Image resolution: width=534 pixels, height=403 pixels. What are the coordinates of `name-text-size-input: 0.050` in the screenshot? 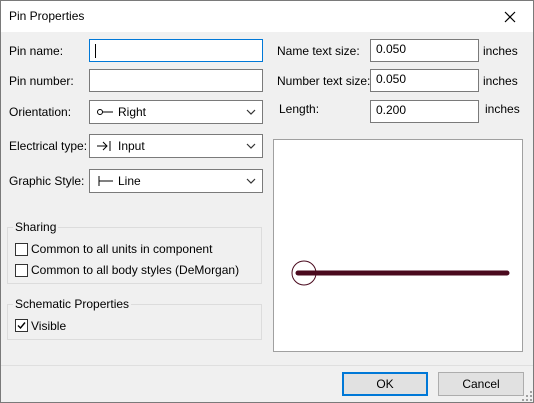 It's located at (424, 50).